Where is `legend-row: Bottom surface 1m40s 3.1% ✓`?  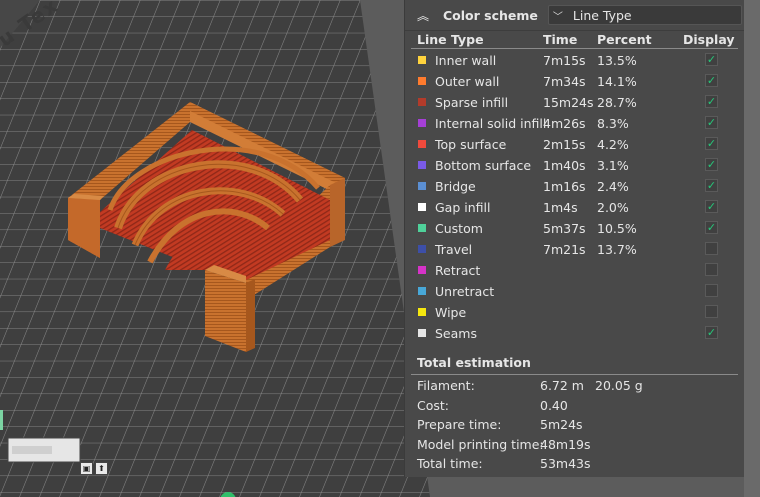
legend-row: Bottom surface 1m40s 3.1% ✓ is located at coordinates (575, 165).